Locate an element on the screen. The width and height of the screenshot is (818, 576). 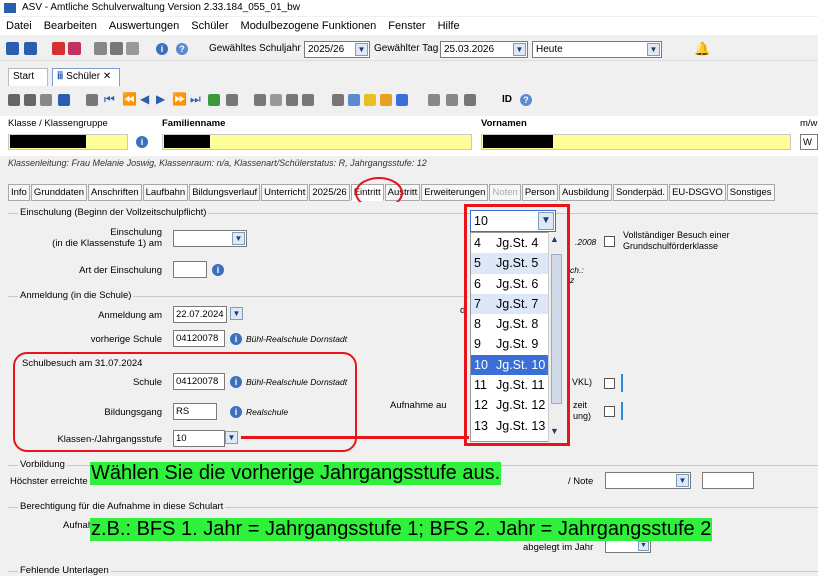
calendar-icon: ▼ is located at coordinates (238, 238).